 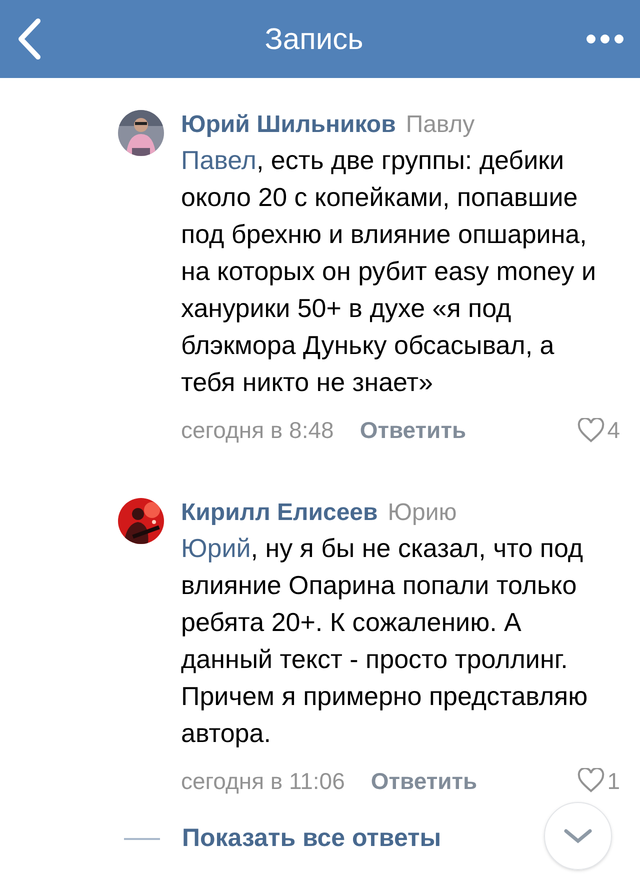 What do you see at coordinates (288, 125) in the screenshot?
I see `author-name: Юрий Шильников` at bounding box center [288, 125].